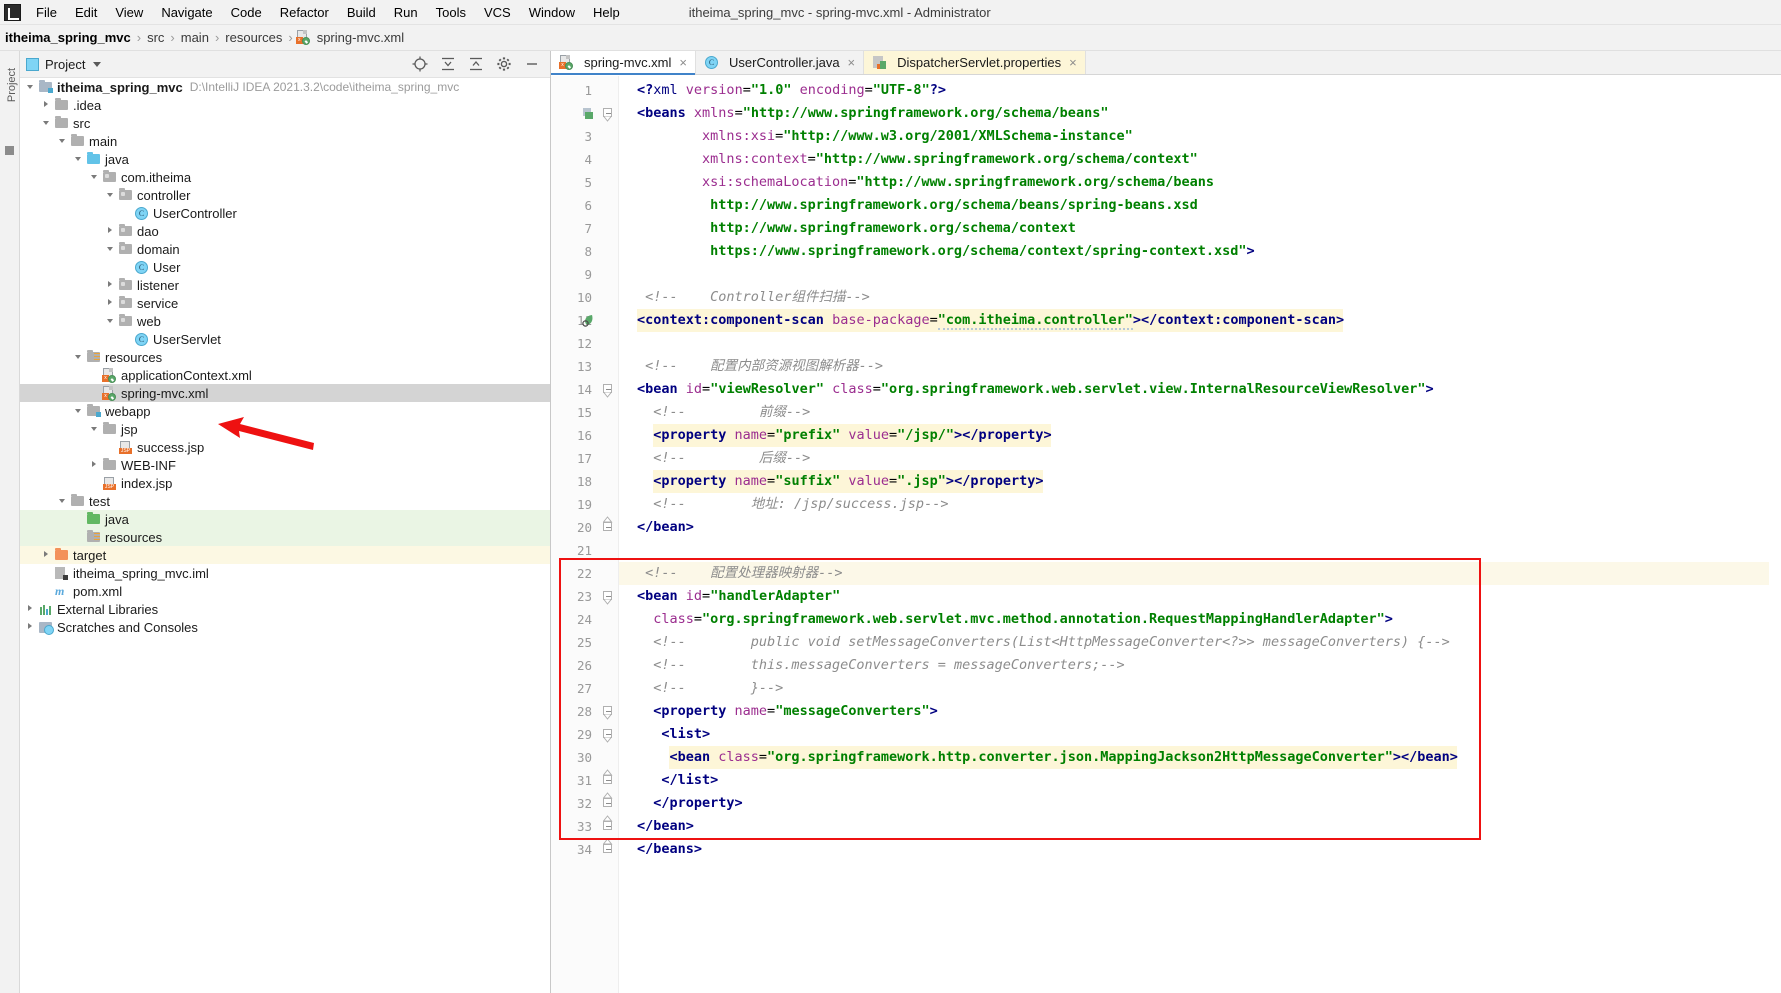 The height and width of the screenshot is (993, 1781). I want to click on code-line: </property>, so click(697, 803).